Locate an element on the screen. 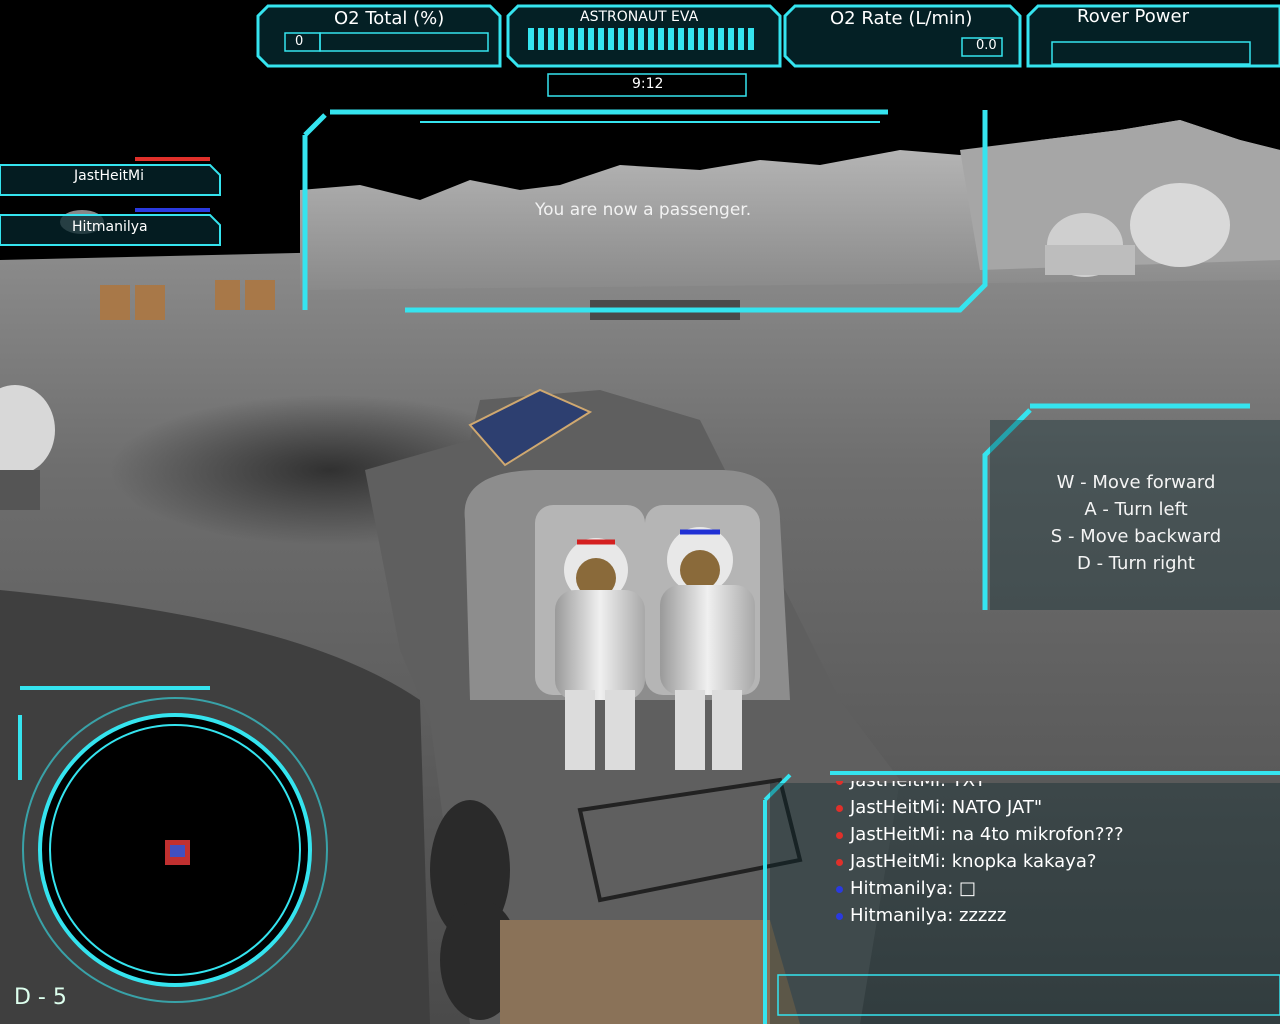 The height and width of the screenshot is (1024, 1280). o2-total-value: 0 is located at coordinates (299, 41).